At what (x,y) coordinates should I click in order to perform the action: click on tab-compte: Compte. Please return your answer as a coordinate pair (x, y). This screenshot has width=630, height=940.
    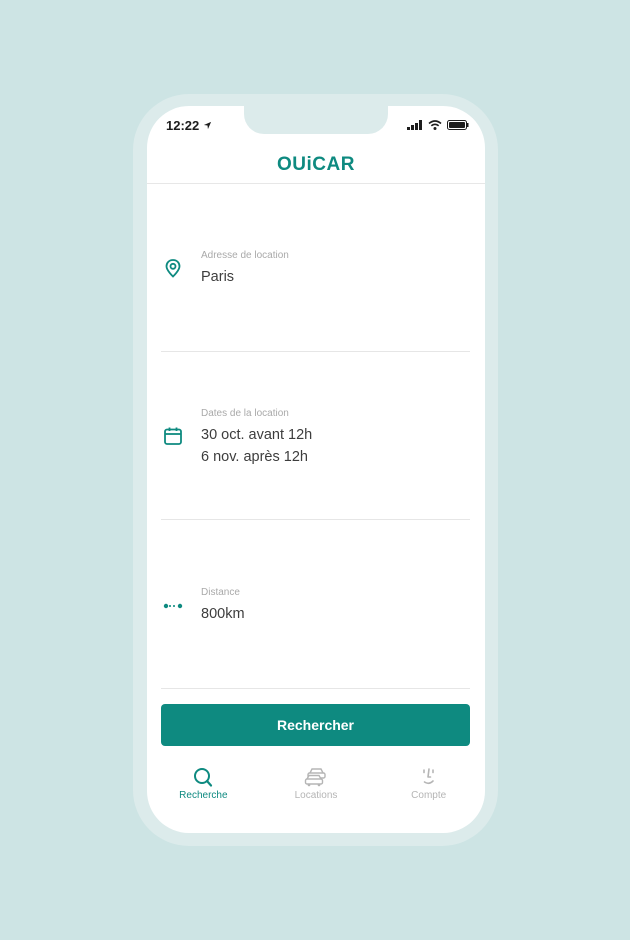
    Looking at the image, I should click on (428, 786).